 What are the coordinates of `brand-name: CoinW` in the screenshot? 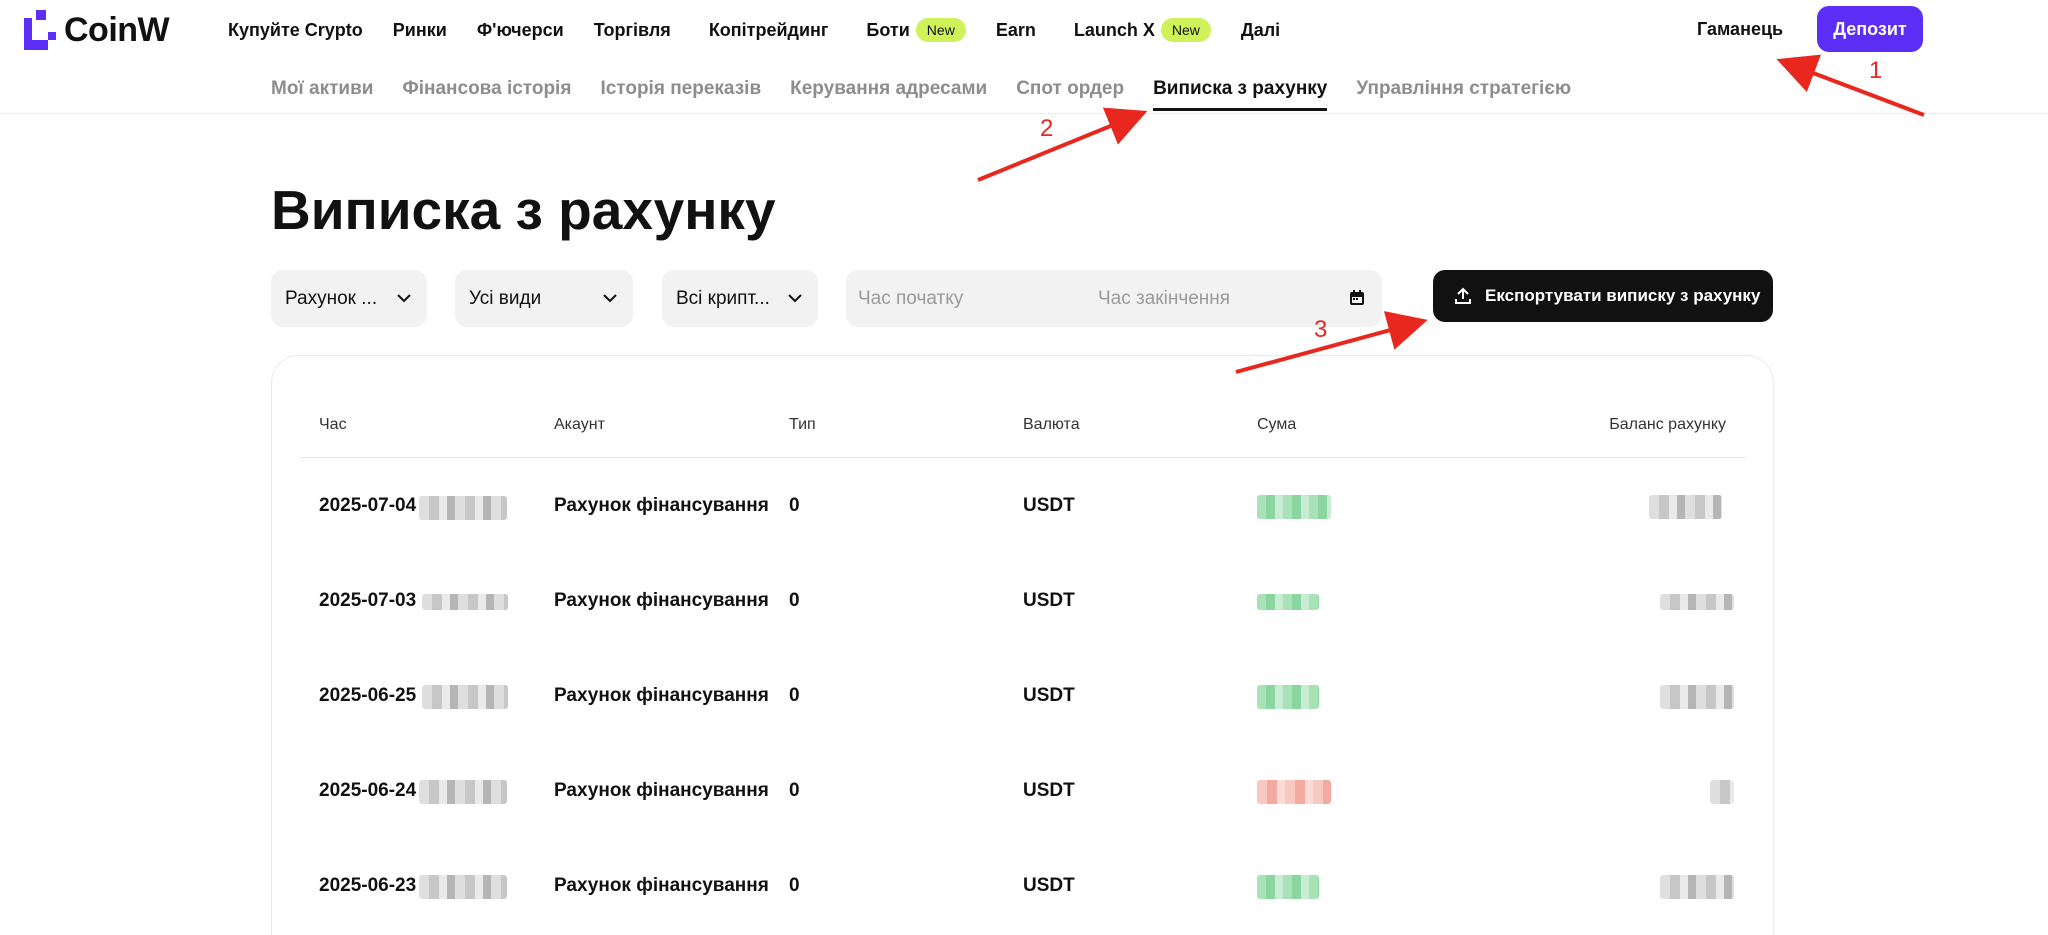 It's located at (117, 29).